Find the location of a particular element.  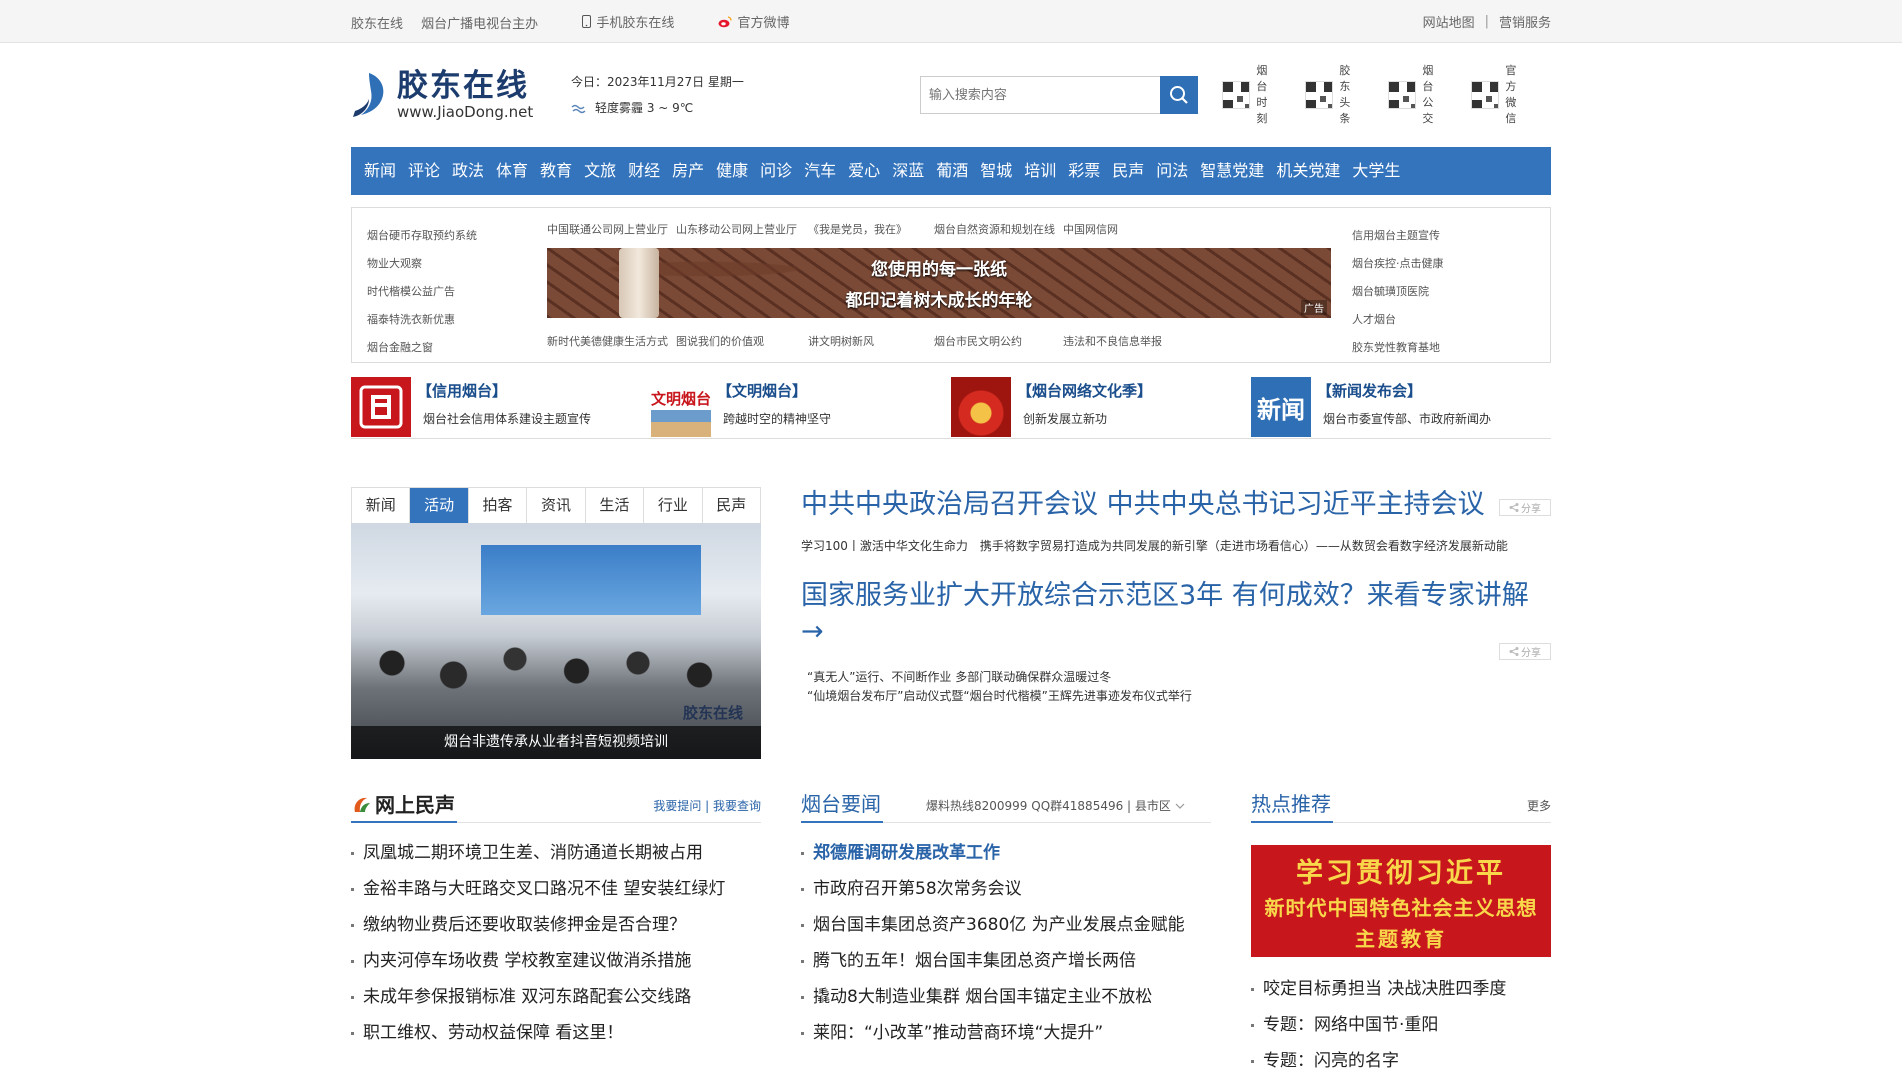

list-item: 凤凰城二期环境卫生差、消防通道长期被占用 is located at coordinates (556, 853).